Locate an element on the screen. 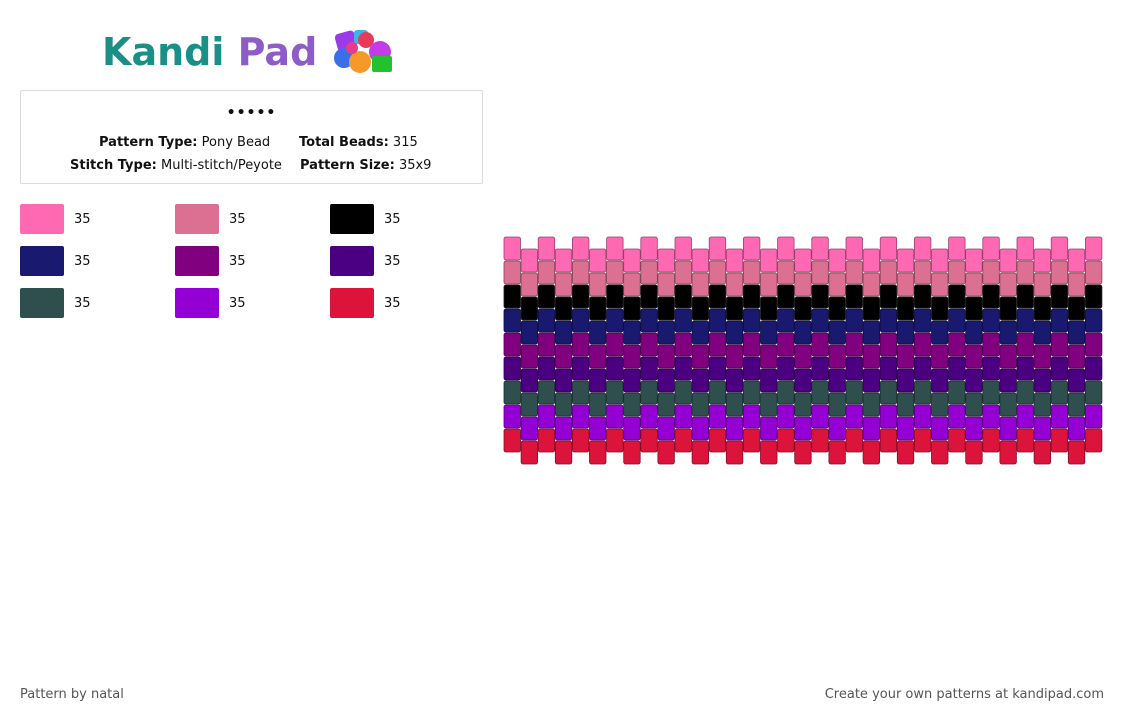 The image size is (1124, 720). stitch-type-value: Multi-stitch/Peyote is located at coordinates (221, 165).